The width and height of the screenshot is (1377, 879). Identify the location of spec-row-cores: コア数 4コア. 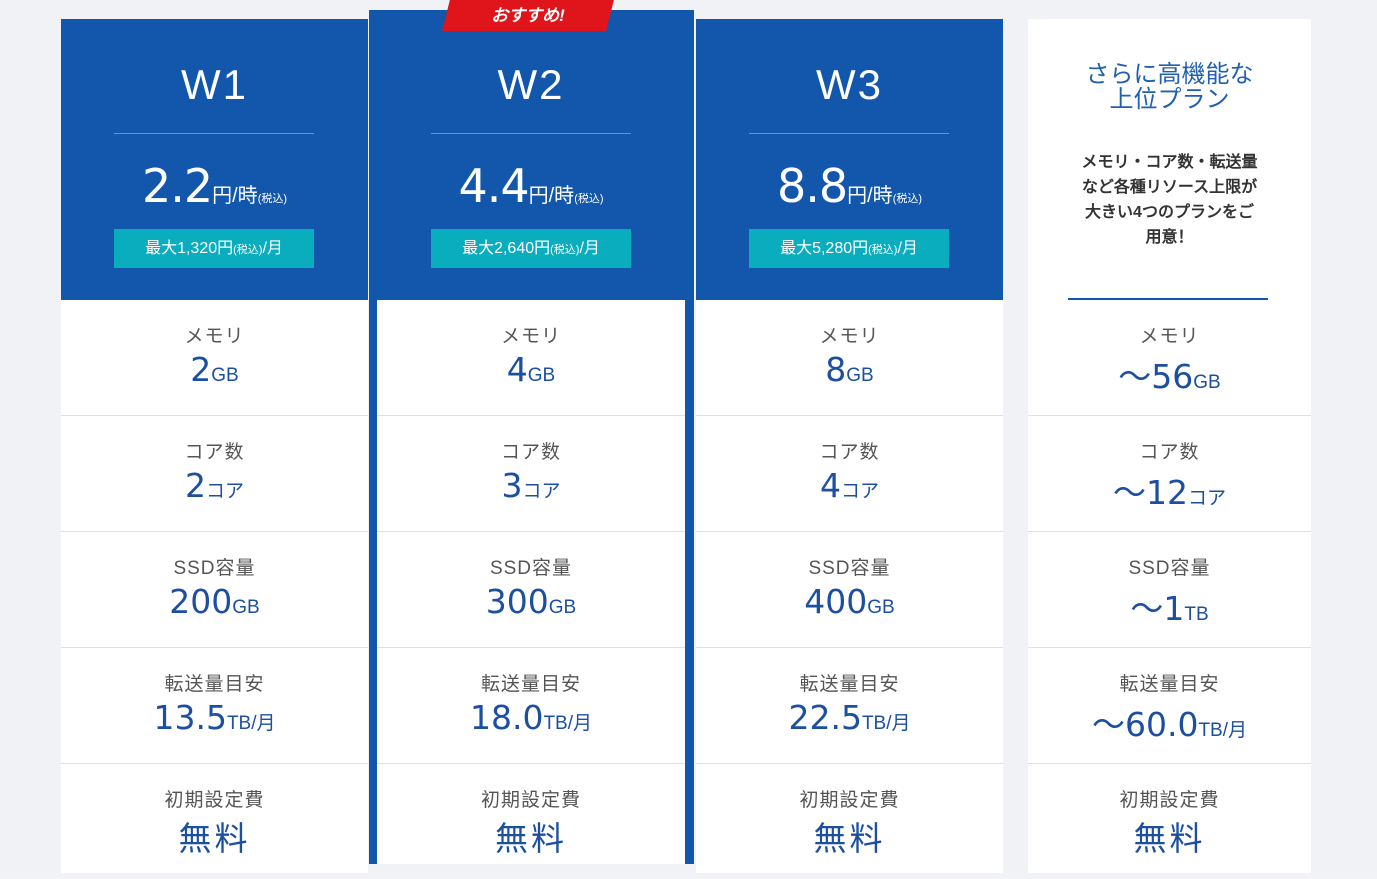
(849, 474).